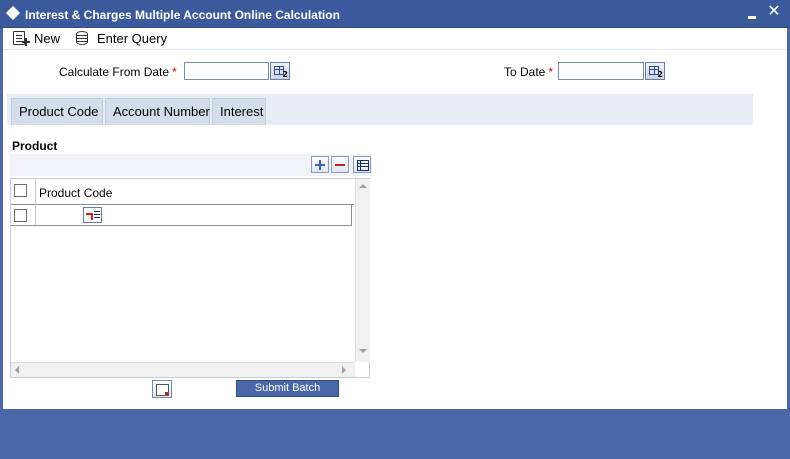  Describe the element at coordinates (344, 370) in the screenshot. I see `scroll-right-arrow-icon` at that location.